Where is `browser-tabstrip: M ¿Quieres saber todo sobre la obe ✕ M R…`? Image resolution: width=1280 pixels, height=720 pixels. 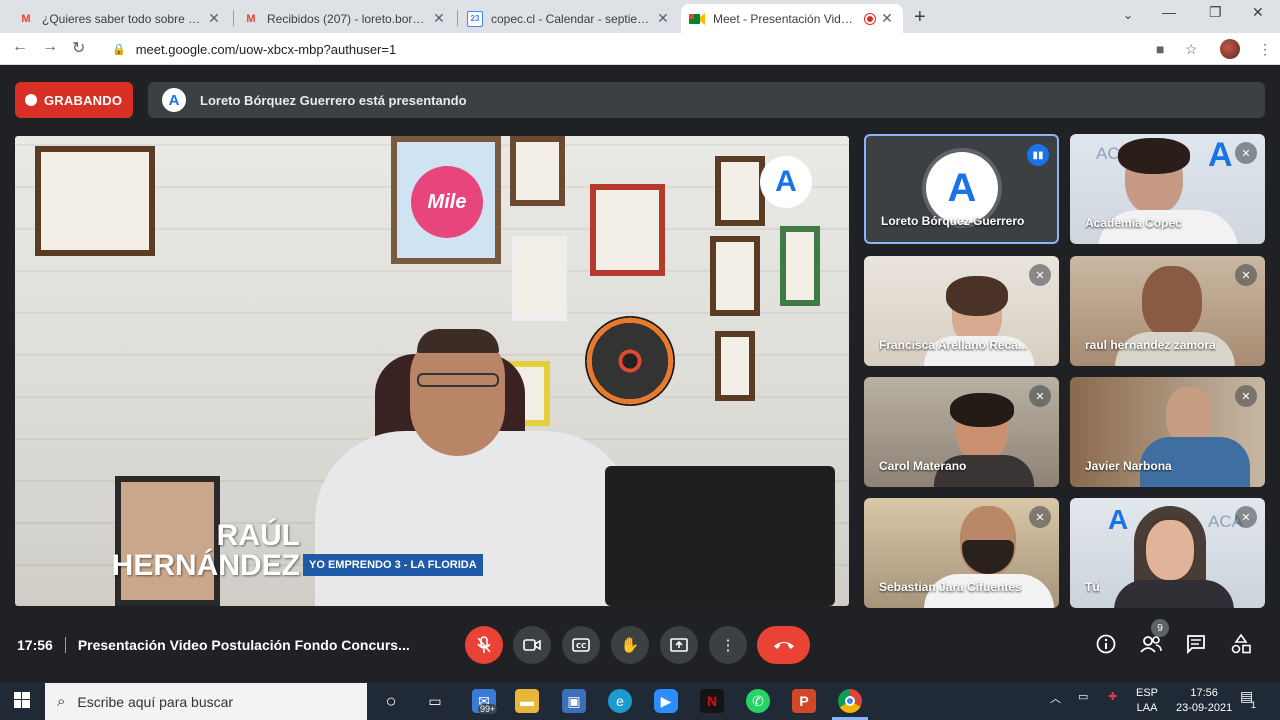 browser-tabstrip: M ¿Quieres saber todo sobre la obe ✕ M R… is located at coordinates (640, 16).